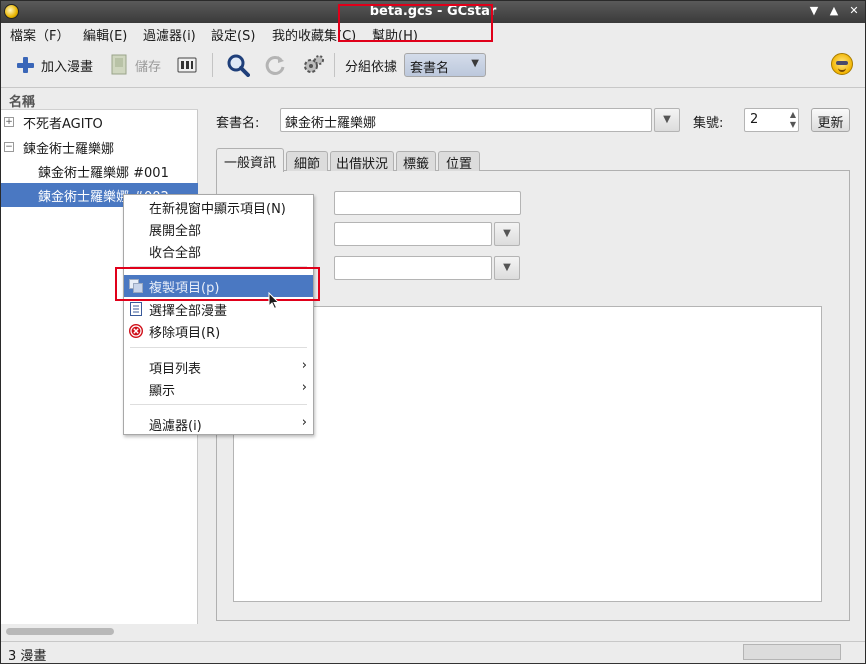  I want to click on menu-item-filters: 過濾器(i) ›, so click(218, 424).